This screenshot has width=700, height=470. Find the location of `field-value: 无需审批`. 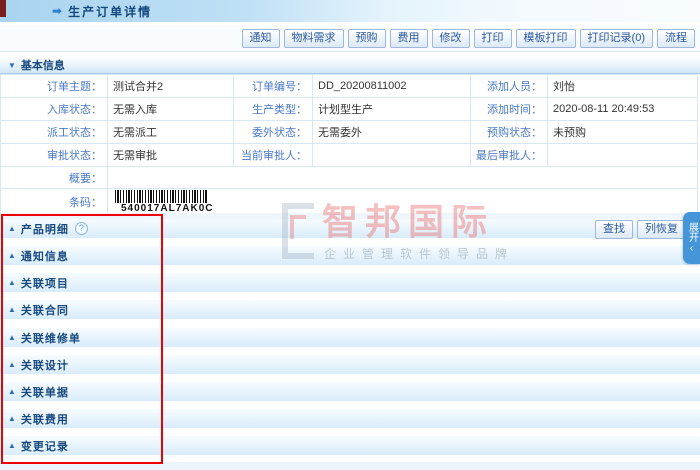

field-value: 无需审批 is located at coordinates (170, 155).